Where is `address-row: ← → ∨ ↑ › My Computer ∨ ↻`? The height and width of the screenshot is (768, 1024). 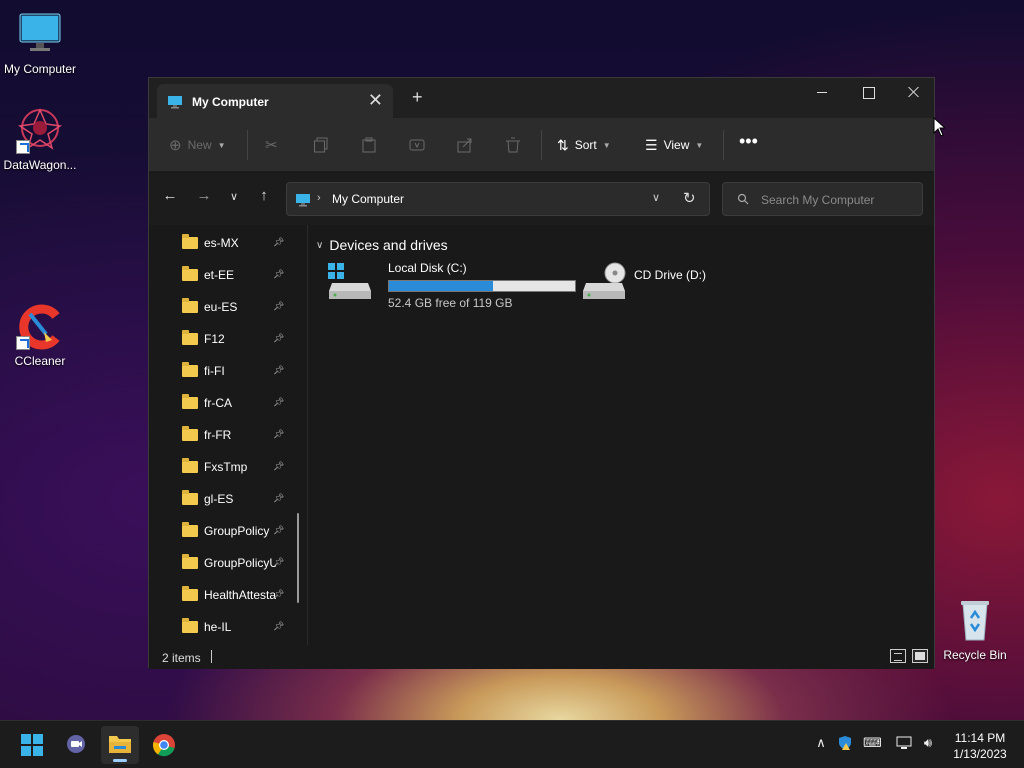 address-row: ← → ∨ ↑ › My Computer ∨ ↻ is located at coordinates (541, 199).